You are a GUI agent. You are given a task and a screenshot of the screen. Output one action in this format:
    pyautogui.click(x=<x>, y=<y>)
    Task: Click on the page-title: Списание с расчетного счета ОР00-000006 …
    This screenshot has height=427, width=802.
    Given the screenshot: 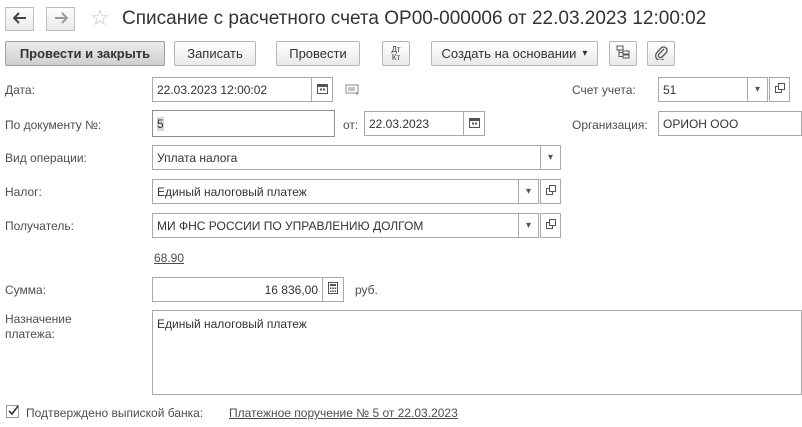 What is the action you would take?
    pyautogui.click(x=414, y=18)
    